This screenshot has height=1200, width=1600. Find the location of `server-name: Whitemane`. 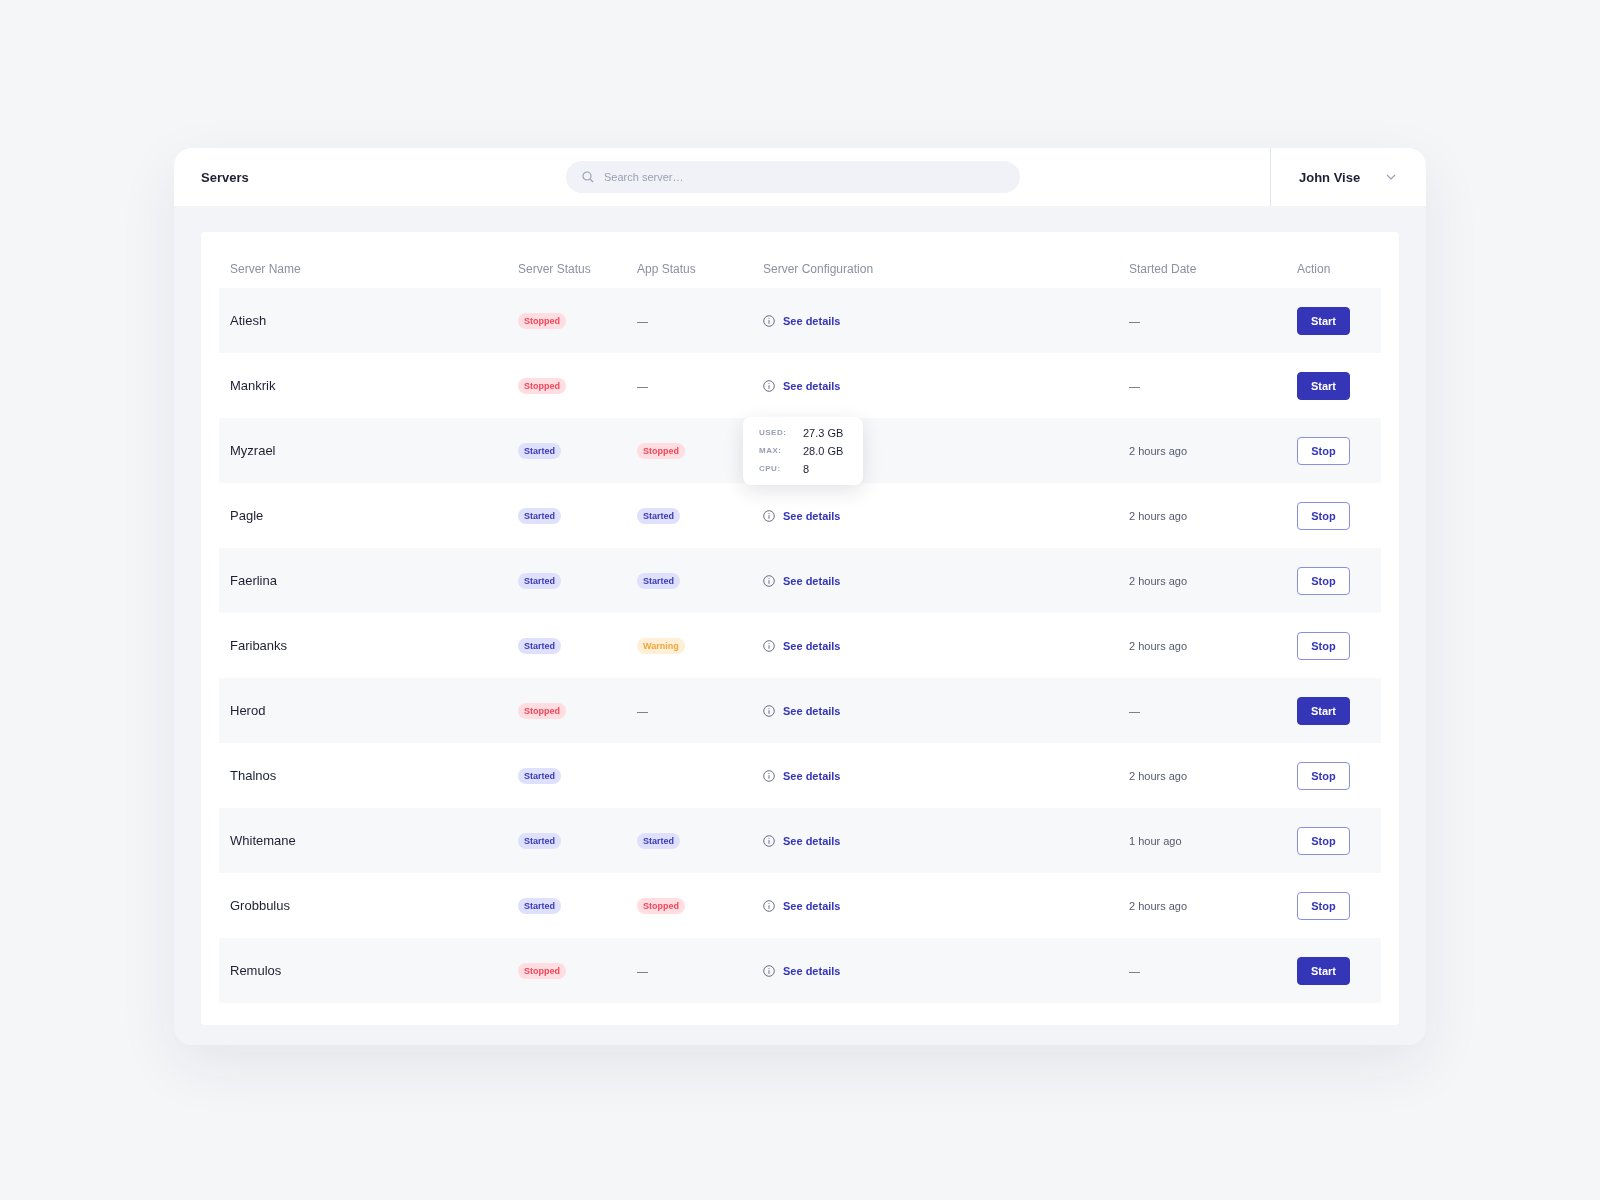

server-name: Whitemane is located at coordinates (263, 840).